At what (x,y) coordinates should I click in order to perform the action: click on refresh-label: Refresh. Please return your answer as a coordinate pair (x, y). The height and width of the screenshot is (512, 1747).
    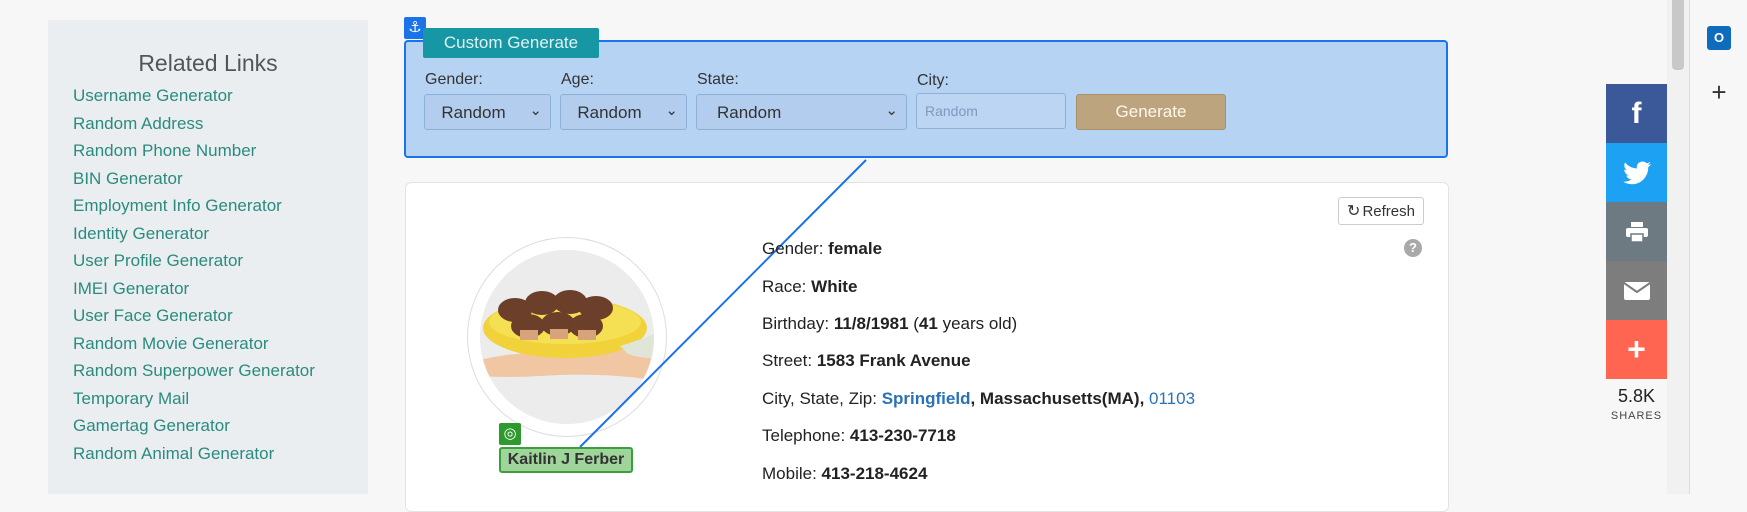
    Looking at the image, I should click on (1388, 211).